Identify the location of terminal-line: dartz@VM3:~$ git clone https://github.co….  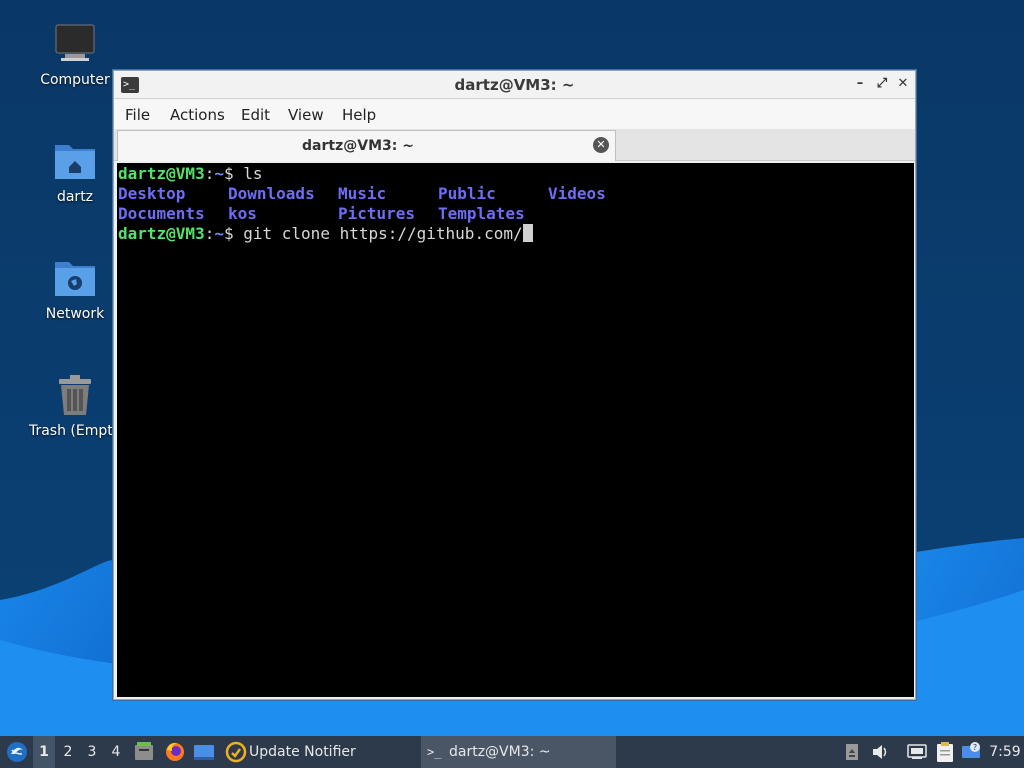
(516, 234).